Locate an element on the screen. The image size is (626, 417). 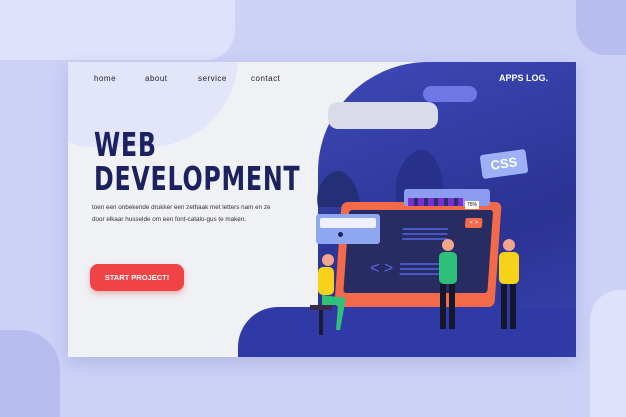
page-title: WEB DEVELOPMENT is located at coordinates (197, 162).